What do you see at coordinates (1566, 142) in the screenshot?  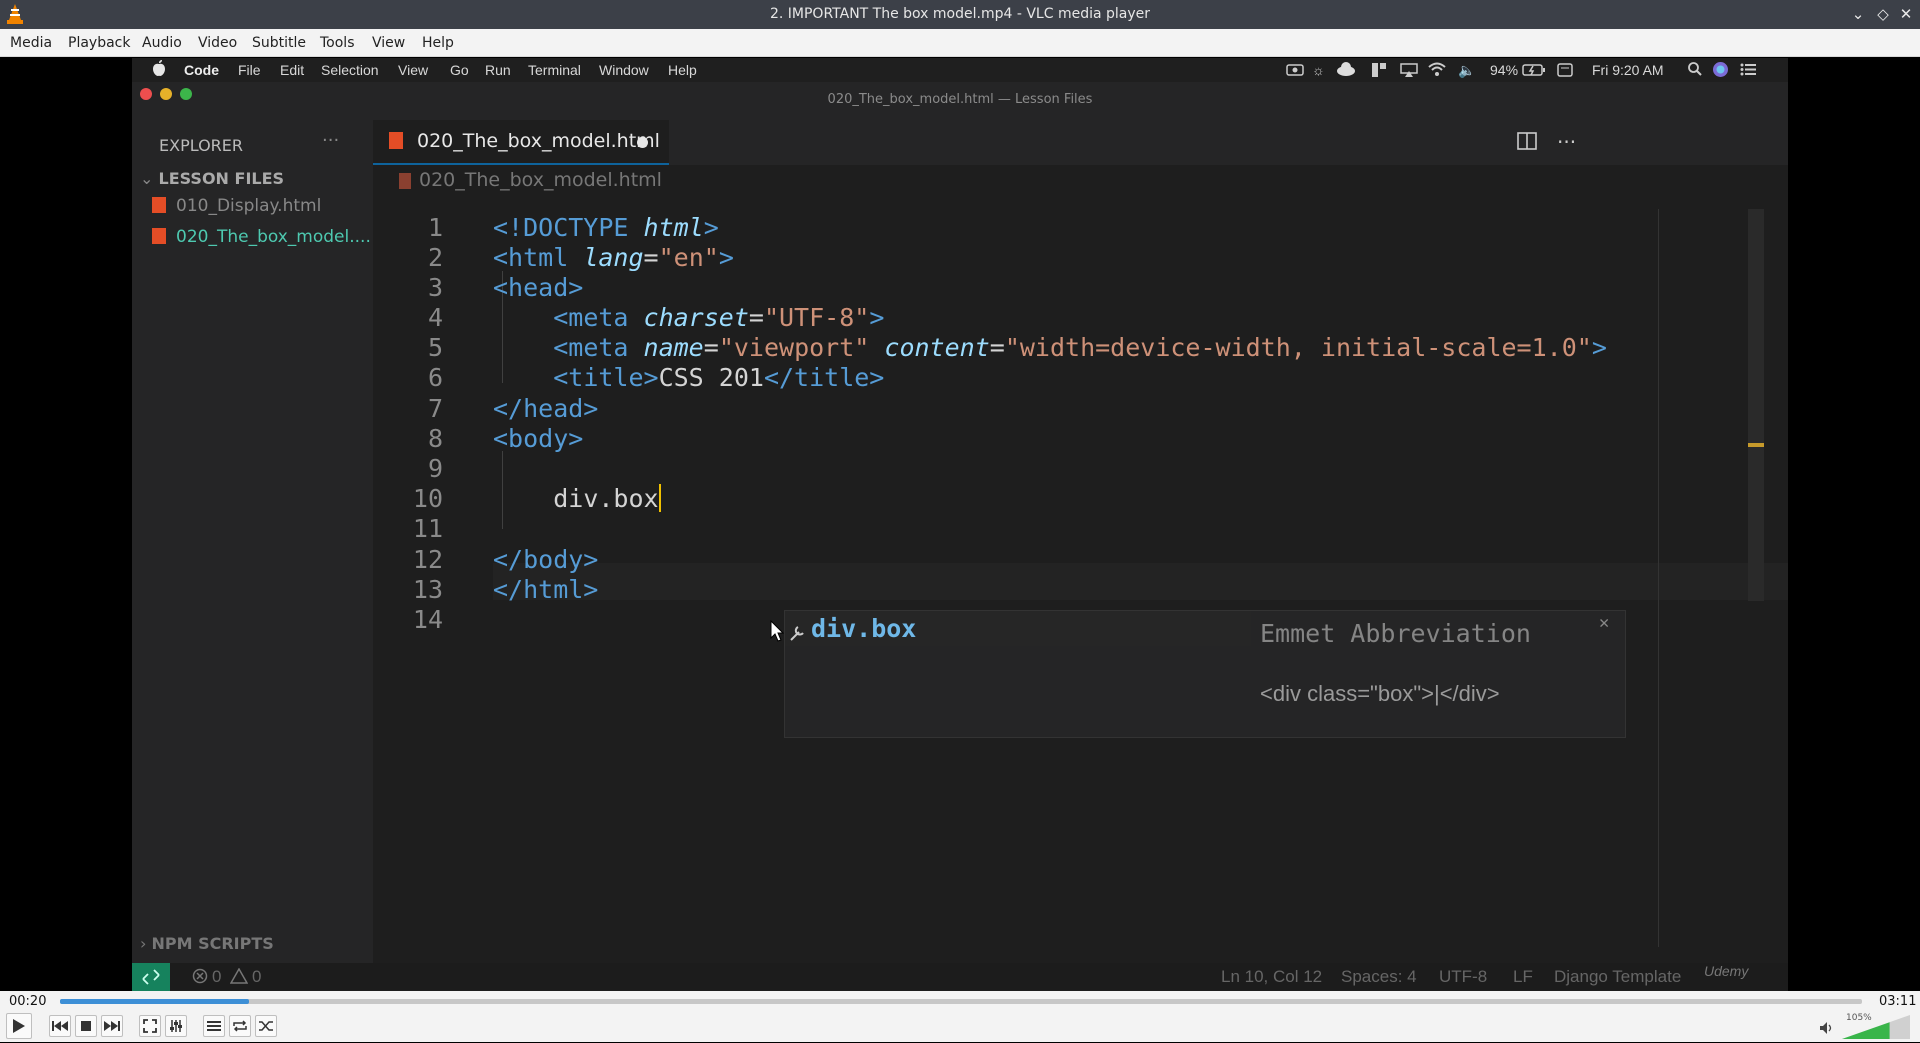 I see `editor-more-icon: ···` at bounding box center [1566, 142].